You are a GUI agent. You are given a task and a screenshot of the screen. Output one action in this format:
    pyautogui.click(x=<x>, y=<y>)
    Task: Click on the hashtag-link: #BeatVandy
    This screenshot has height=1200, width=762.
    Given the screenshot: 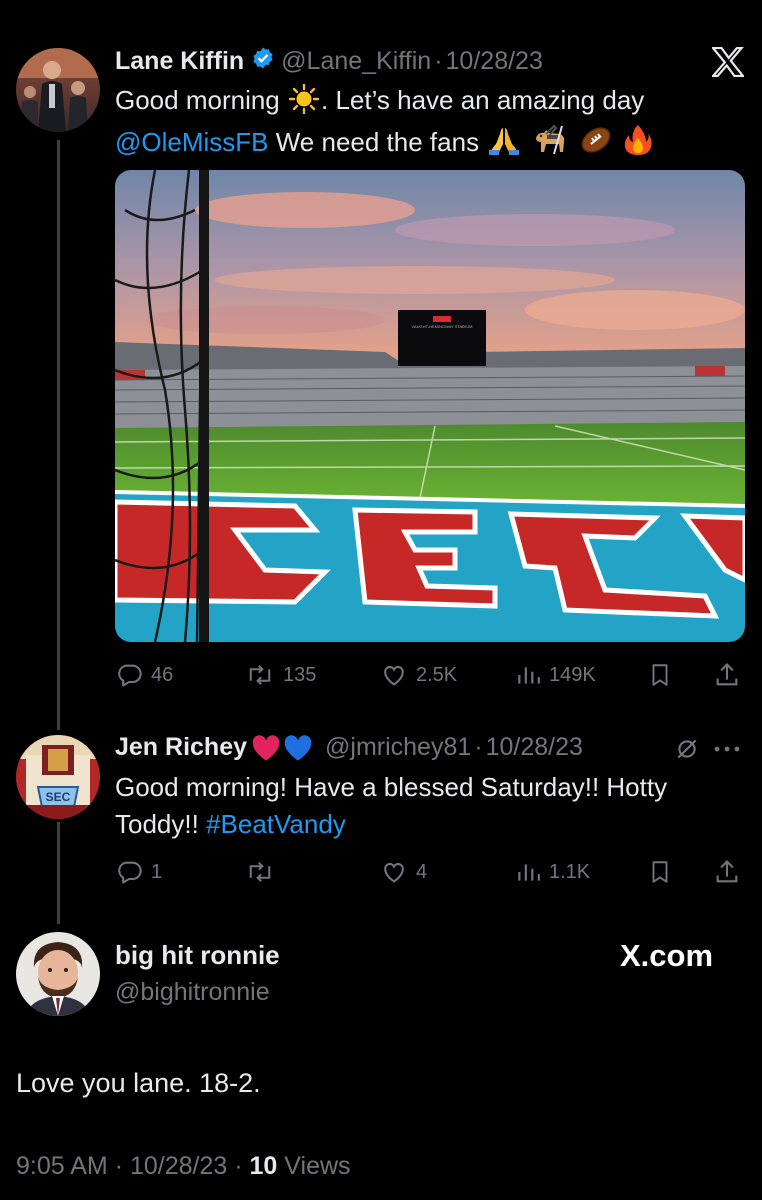 What is the action you would take?
    pyautogui.click(x=276, y=824)
    